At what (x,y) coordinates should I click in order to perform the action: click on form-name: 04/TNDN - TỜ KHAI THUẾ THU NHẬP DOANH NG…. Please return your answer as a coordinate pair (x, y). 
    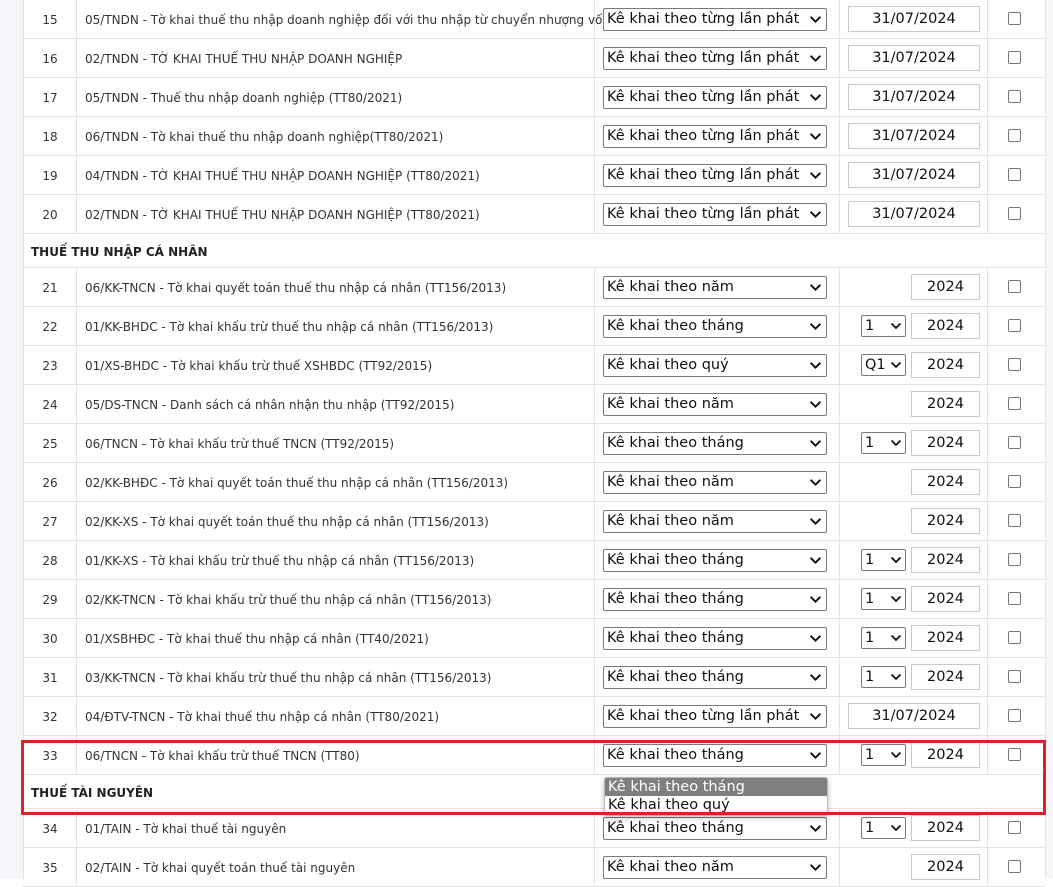
    Looking at the image, I should click on (282, 176).